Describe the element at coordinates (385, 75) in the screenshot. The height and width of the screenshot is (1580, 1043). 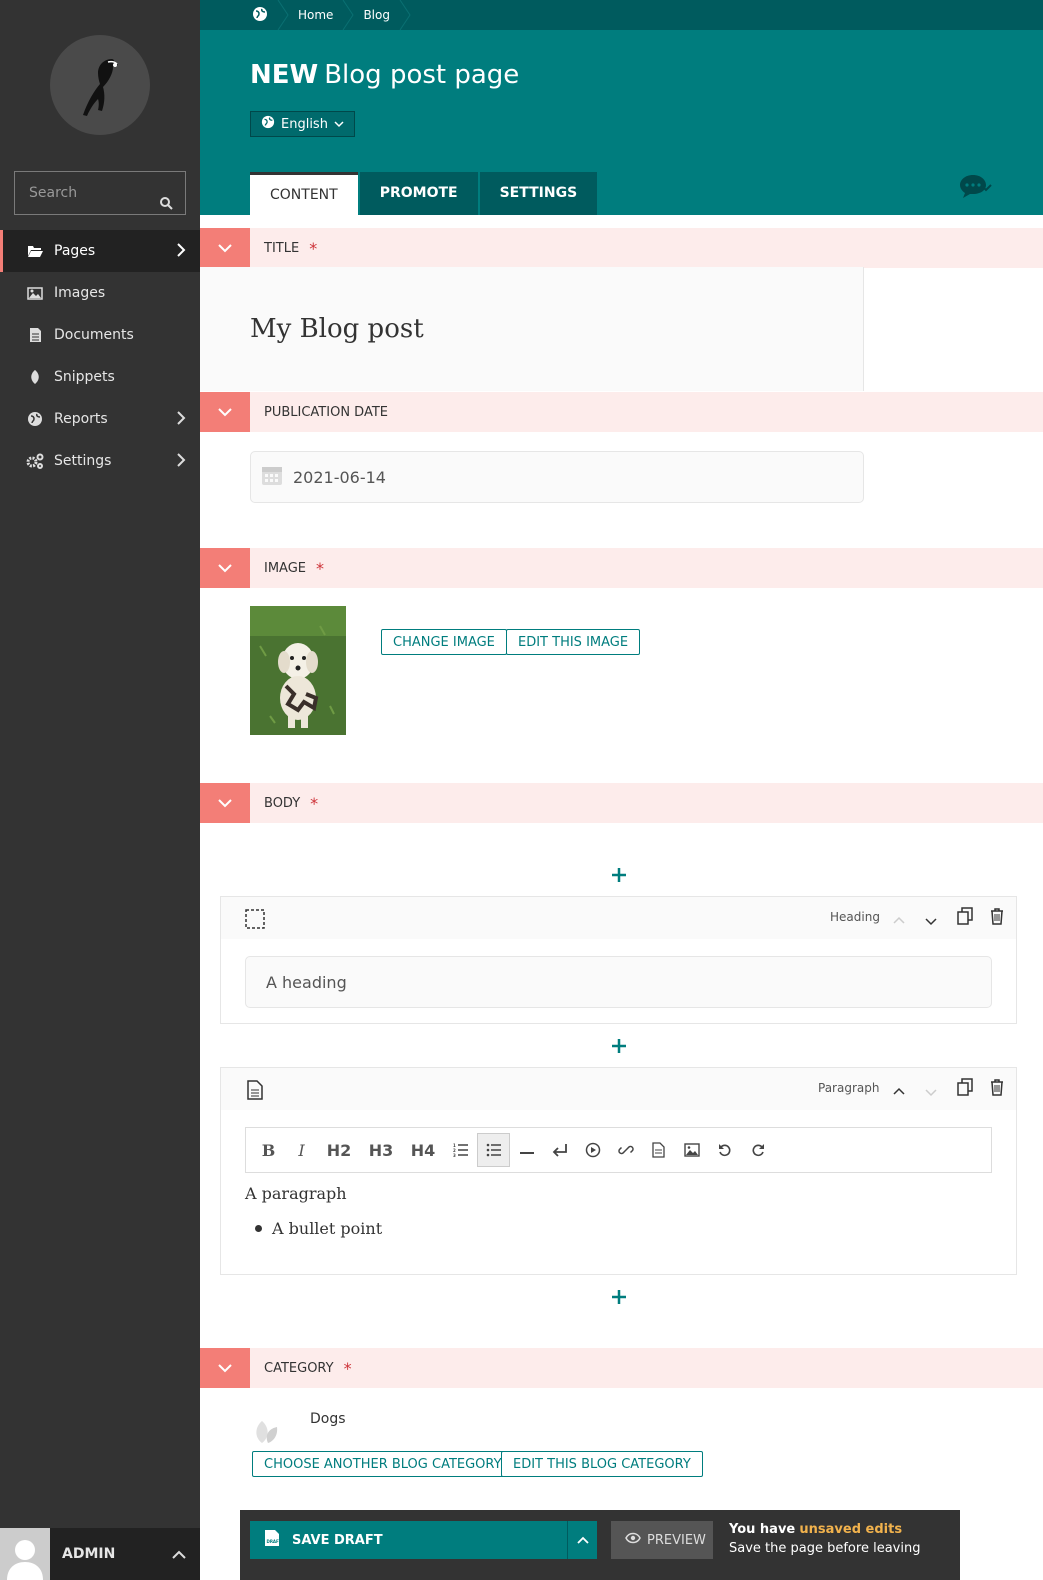
I see `page-title: NEW Blog post page` at that location.